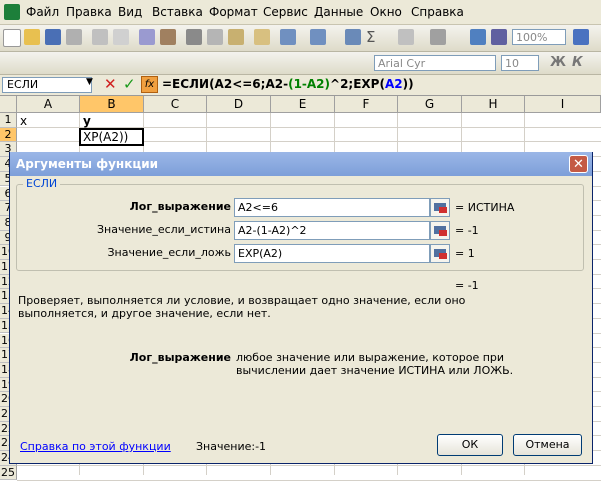 This screenshot has width=601, height=481. What do you see at coordinates (89, 12) in the screenshot?
I see `menu-edit: Правка` at bounding box center [89, 12].